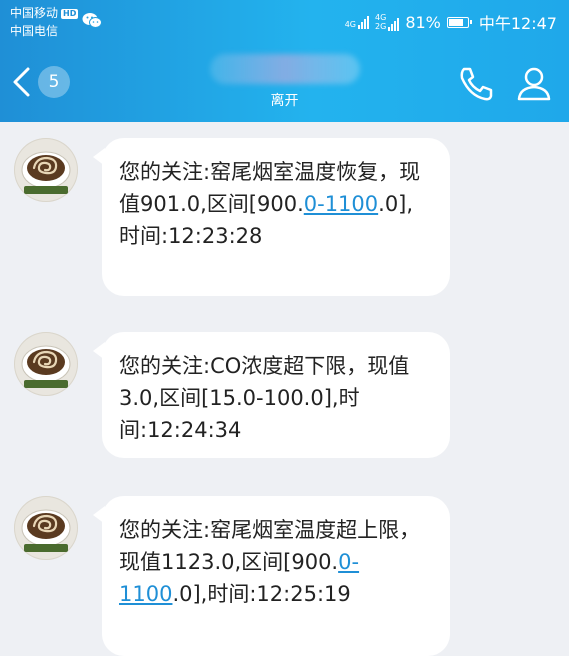  Describe the element at coordinates (381, 26) in the screenshot. I see `network-type-2-bottom: 2G` at that location.